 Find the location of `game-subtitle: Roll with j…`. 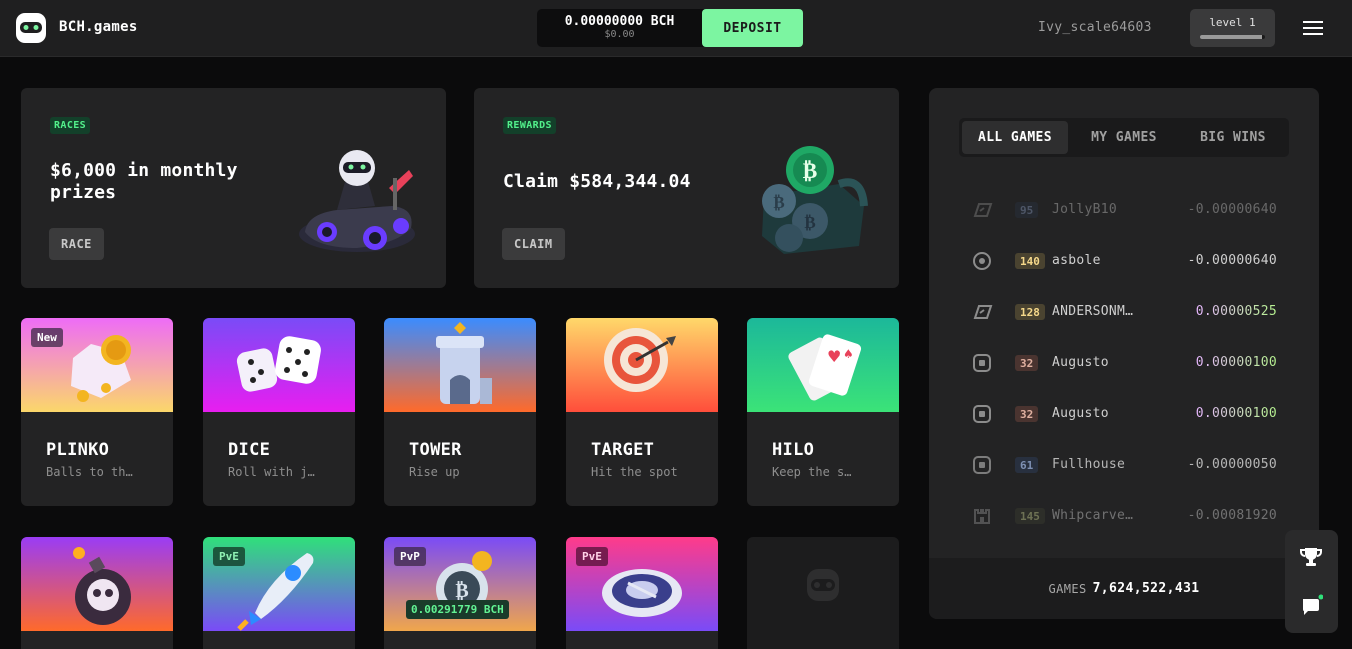

game-subtitle: Roll with j… is located at coordinates (271, 472).